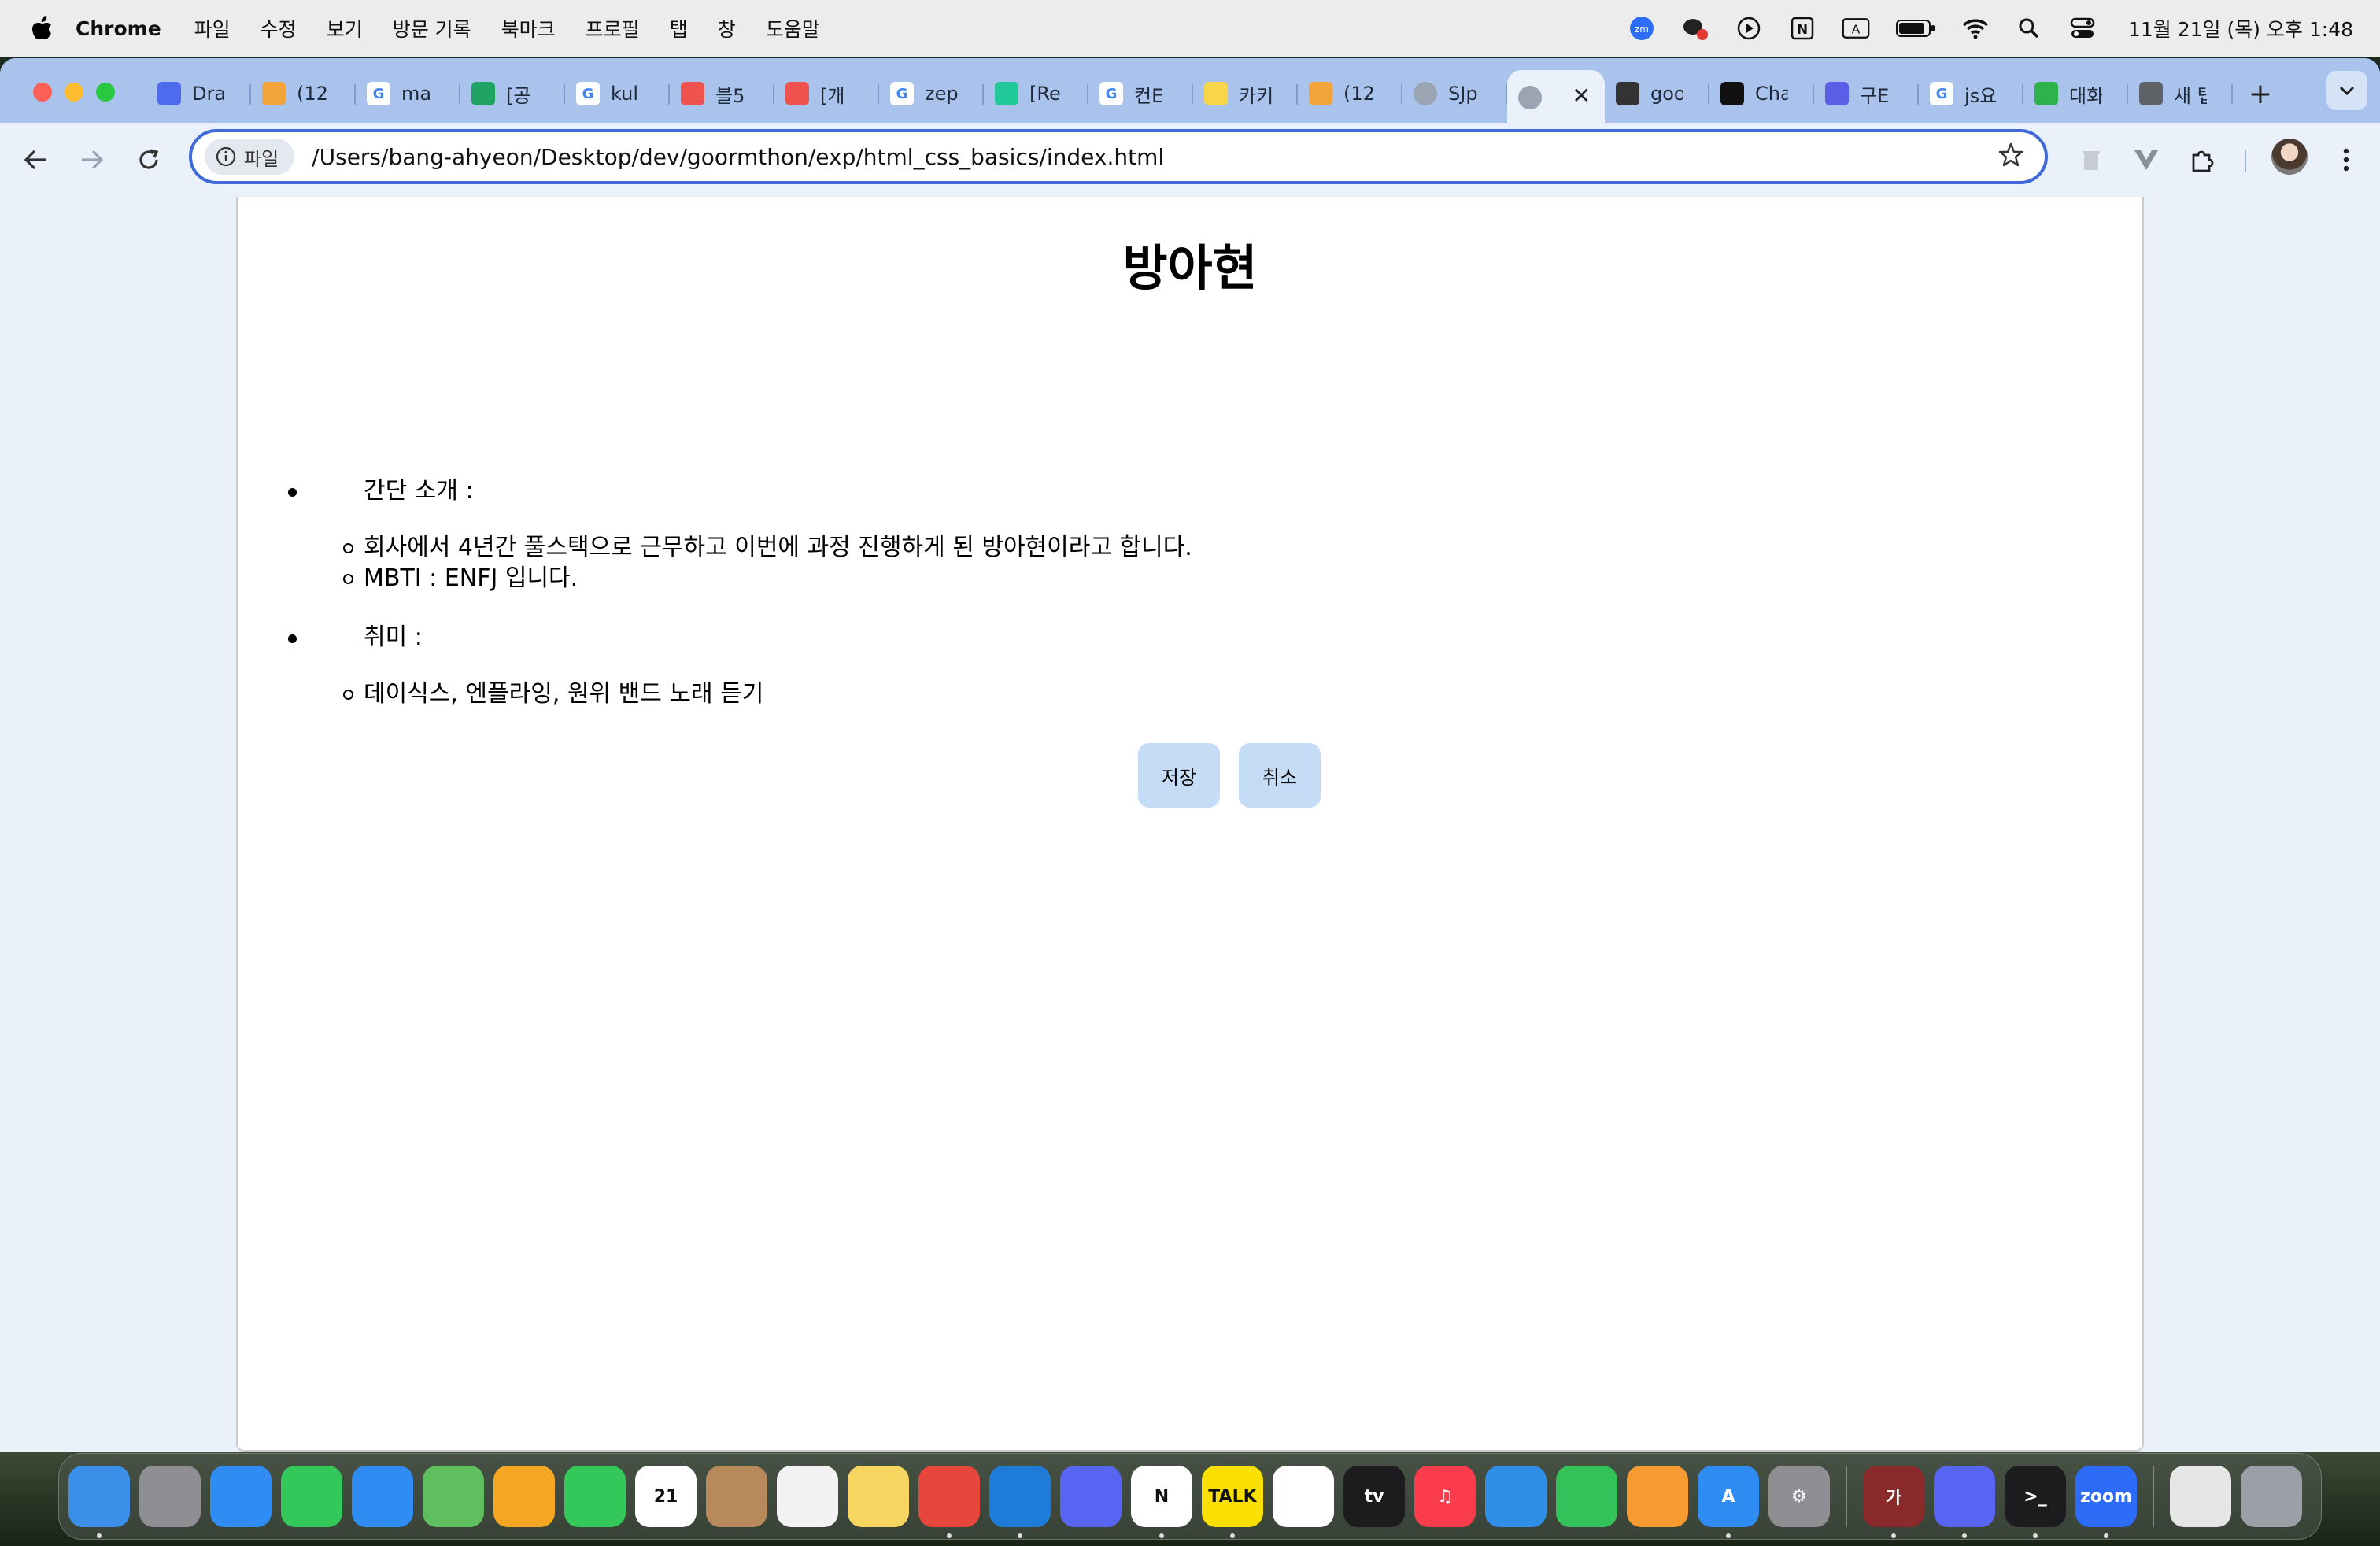  I want to click on close-tab-icon: ✕, so click(1581, 96).